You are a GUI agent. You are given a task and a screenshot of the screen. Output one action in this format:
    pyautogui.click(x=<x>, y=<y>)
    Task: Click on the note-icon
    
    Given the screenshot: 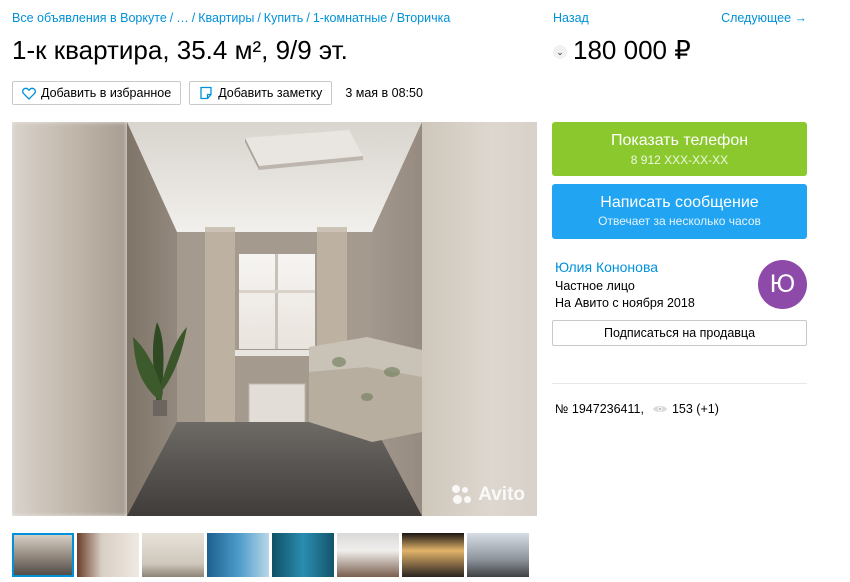 What is the action you would take?
    pyautogui.click(x=206, y=93)
    